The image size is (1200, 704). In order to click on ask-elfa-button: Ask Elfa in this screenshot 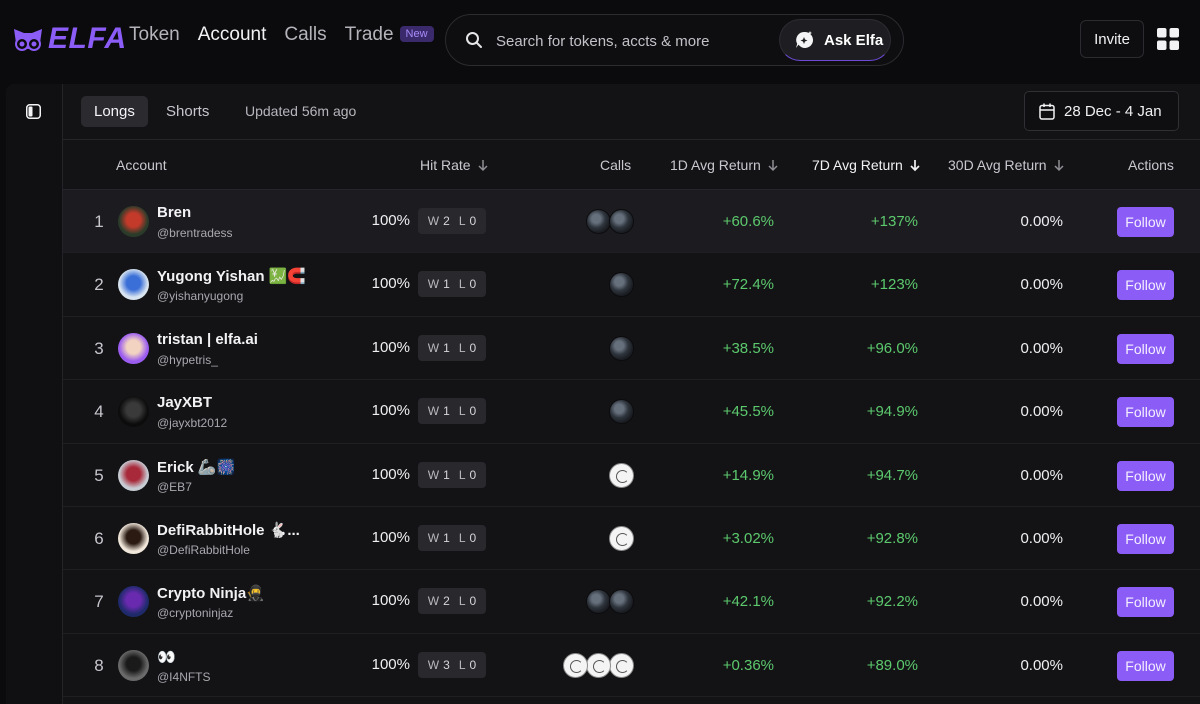, I will do `click(835, 40)`.